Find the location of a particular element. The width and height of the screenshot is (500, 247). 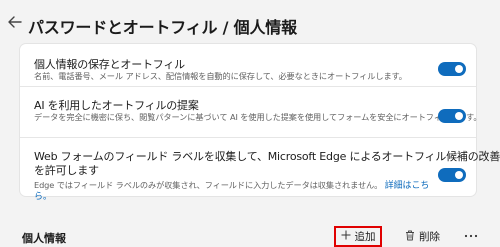

setting-title-line2: を許可します is located at coordinates (66, 170).